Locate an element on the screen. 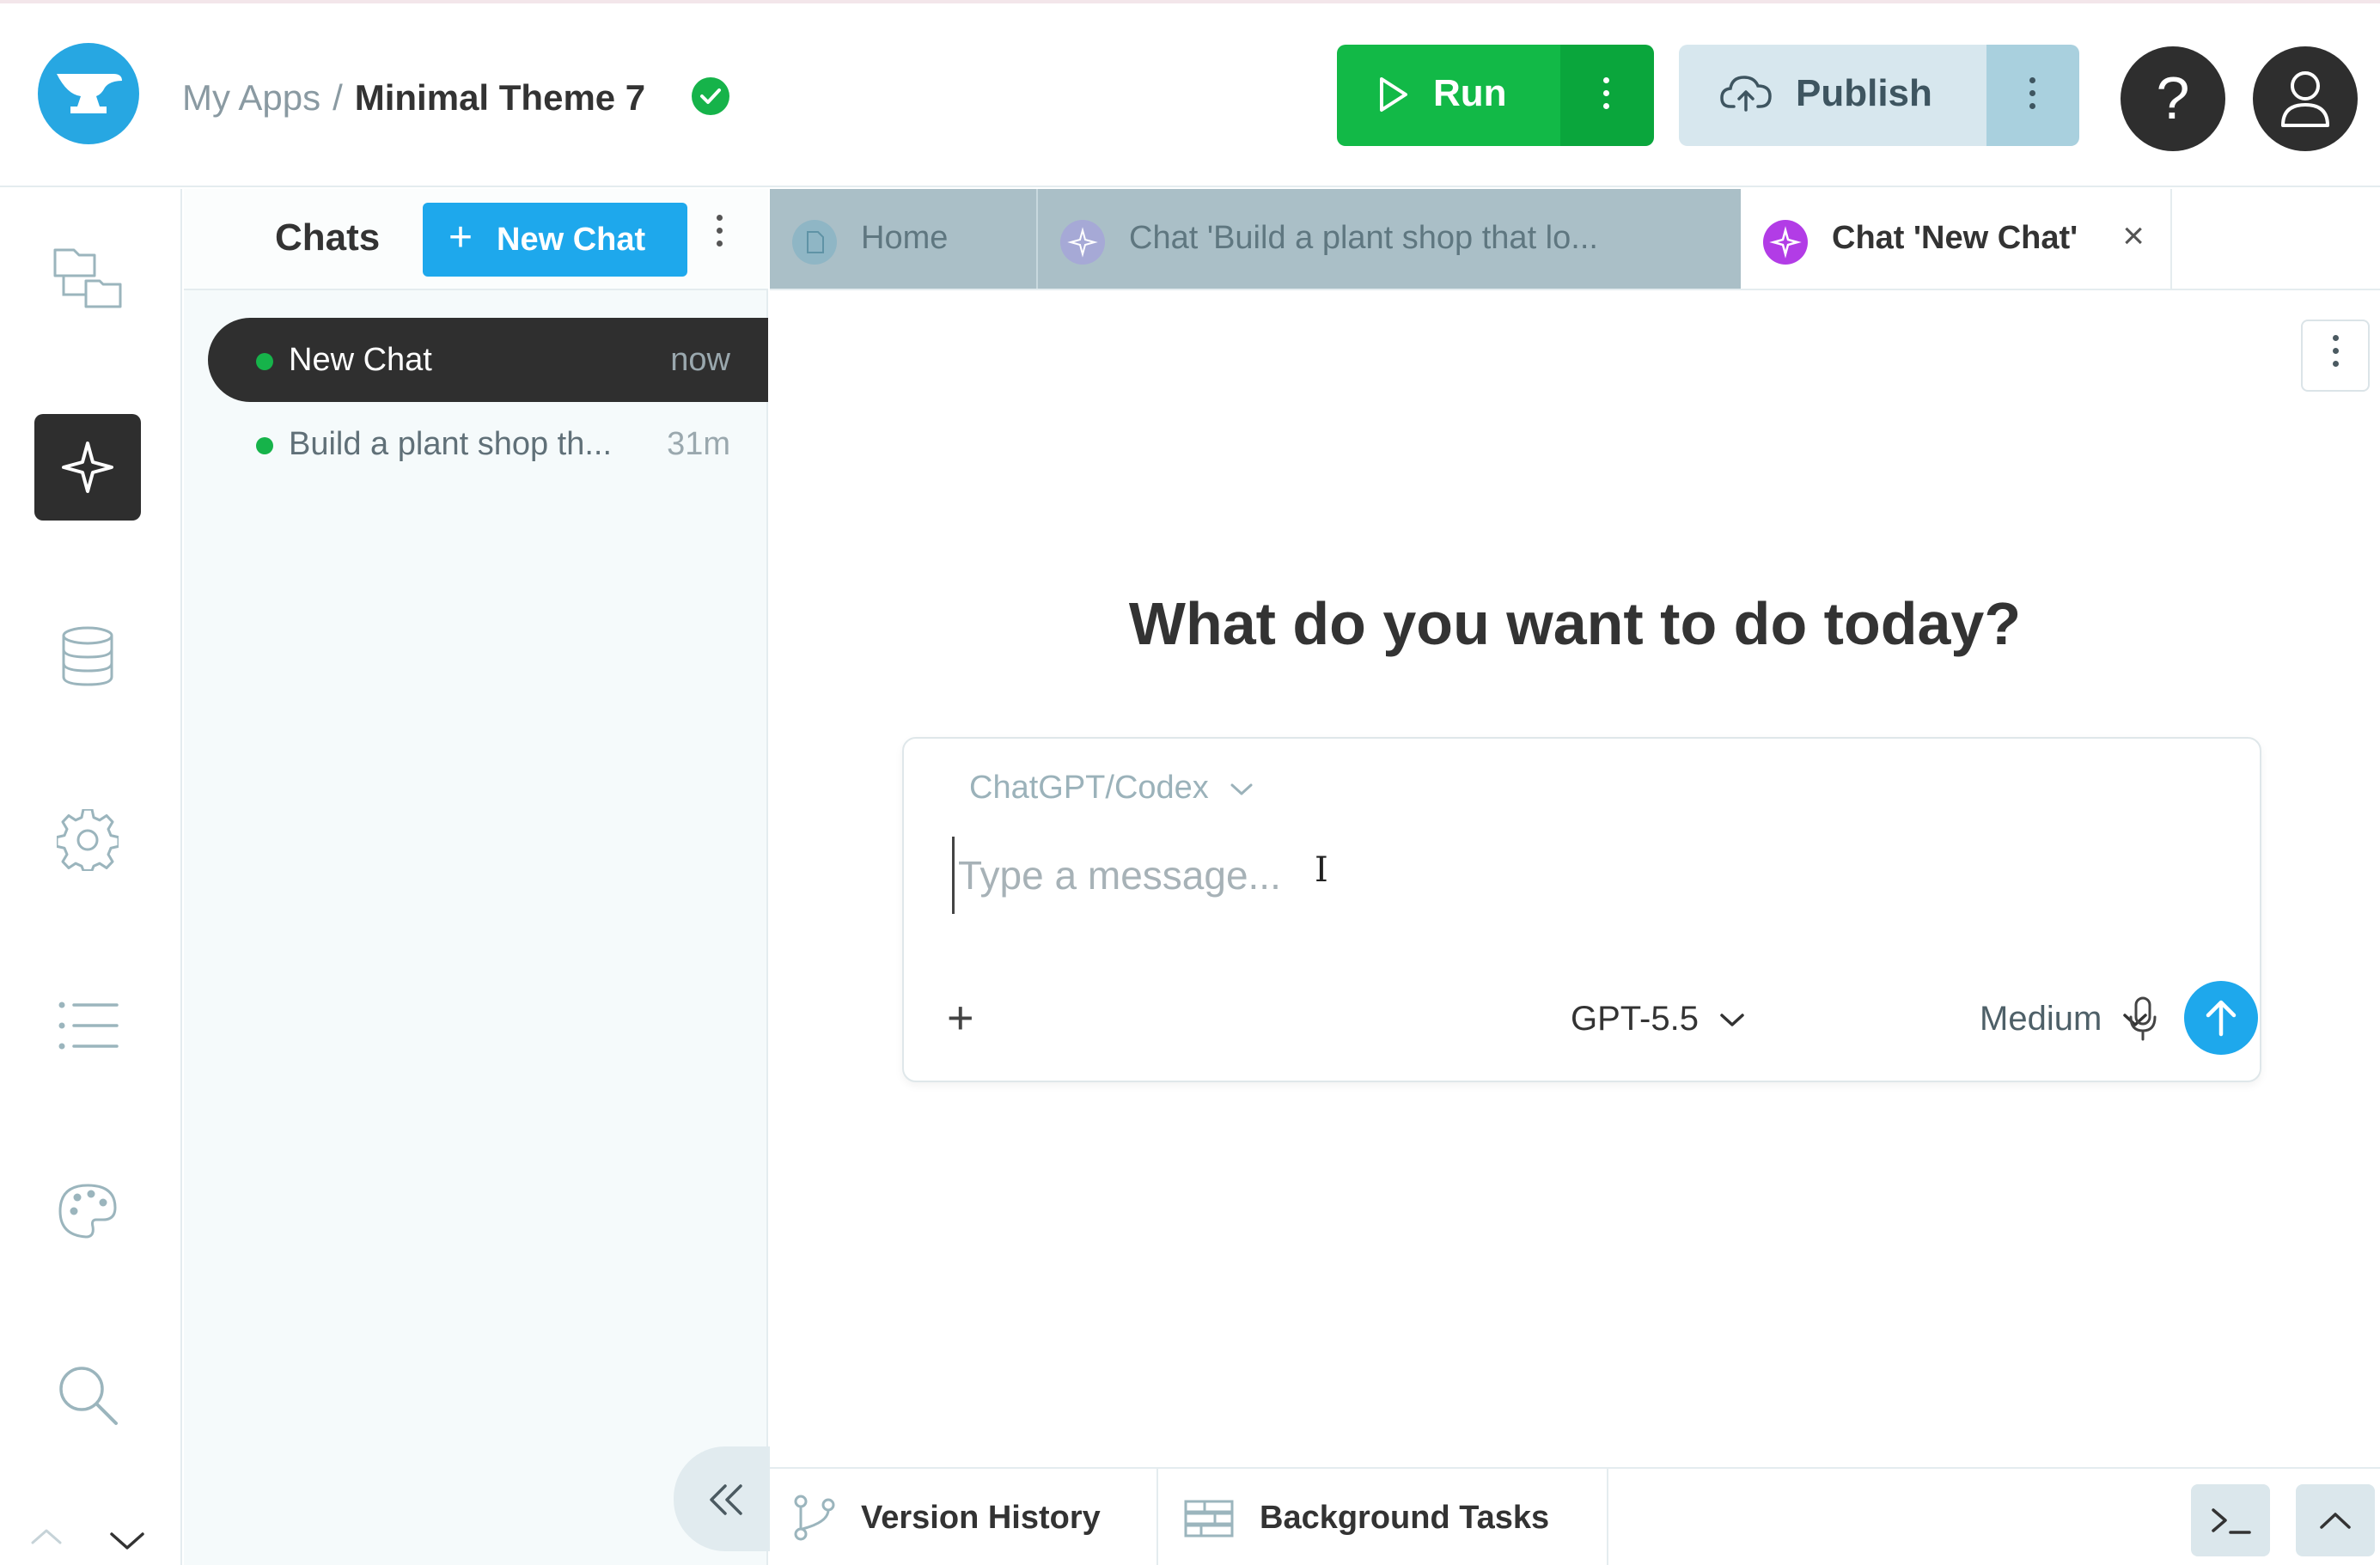 The width and height of the screenshot is (2380, 1565). agent-selector: ChatGPT/Codex is located at coordinates (1111, 788).